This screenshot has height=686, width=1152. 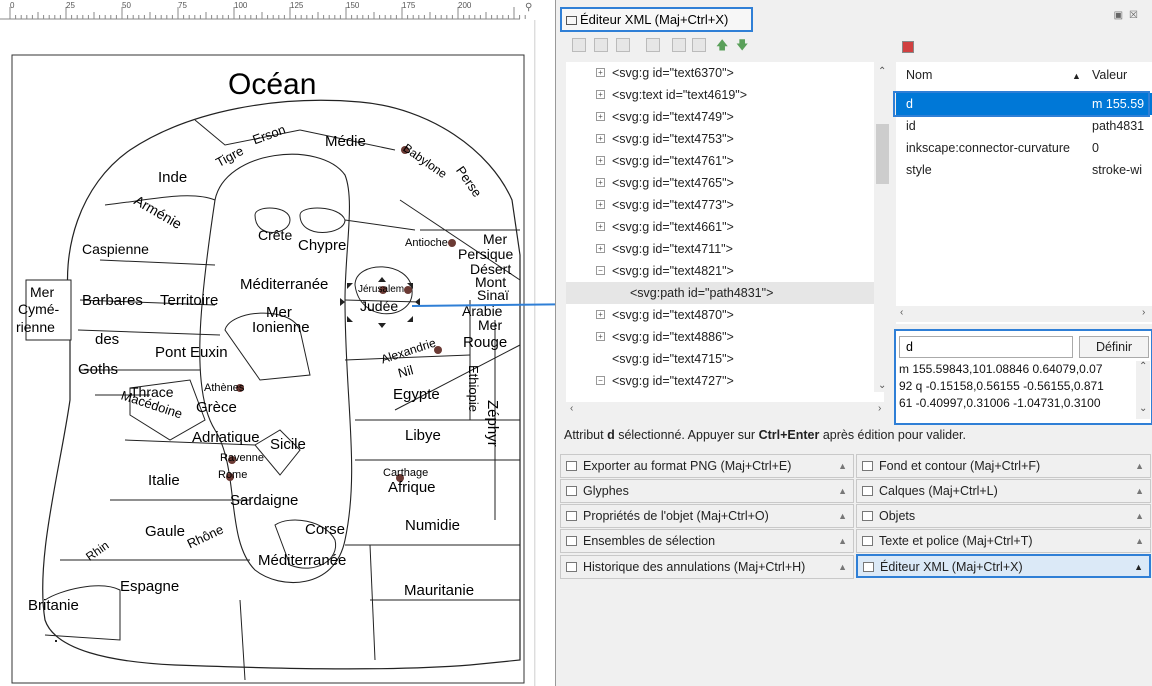 What do you see at coordinates (1114, 347) in the screenshot?
I see `set-attribute-button: Définir` at bounding box center [1114, 347].